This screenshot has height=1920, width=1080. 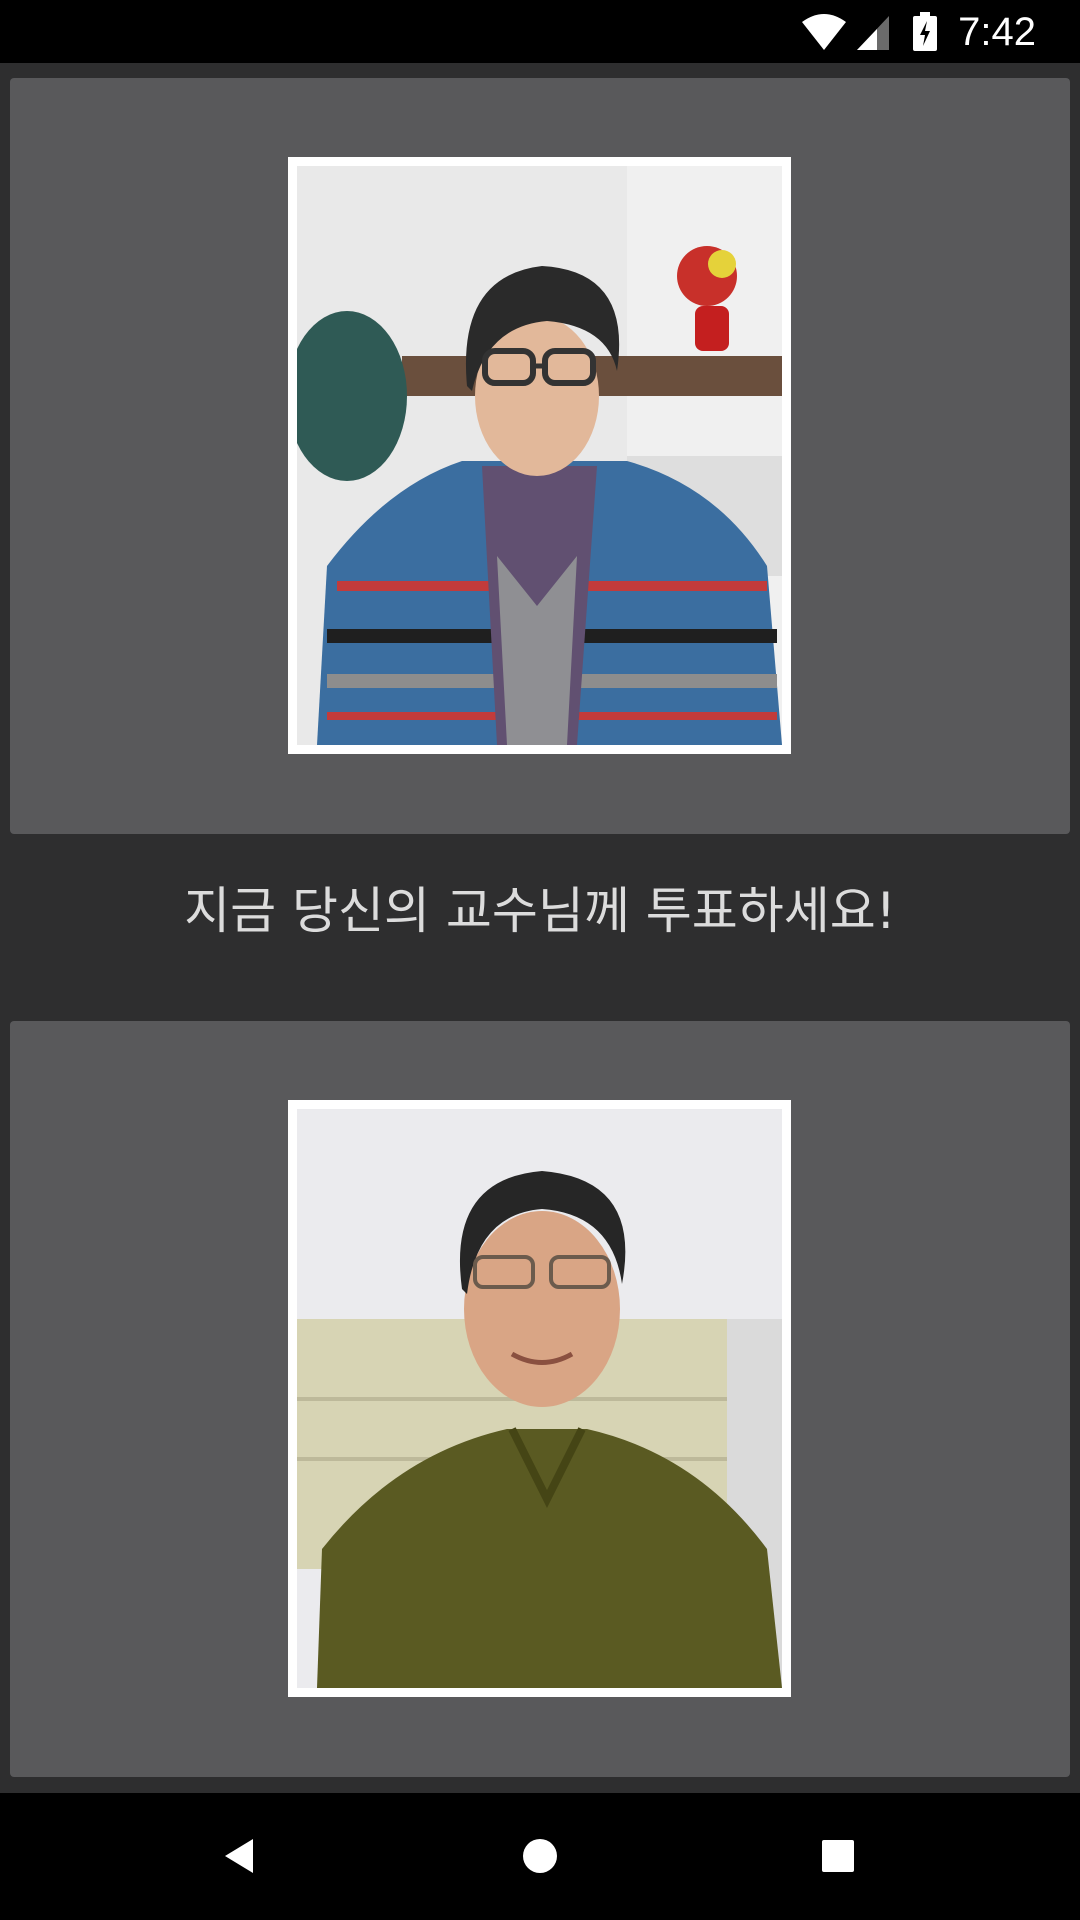 I want to click on navigation-bar, so click(x=540, y=1856).